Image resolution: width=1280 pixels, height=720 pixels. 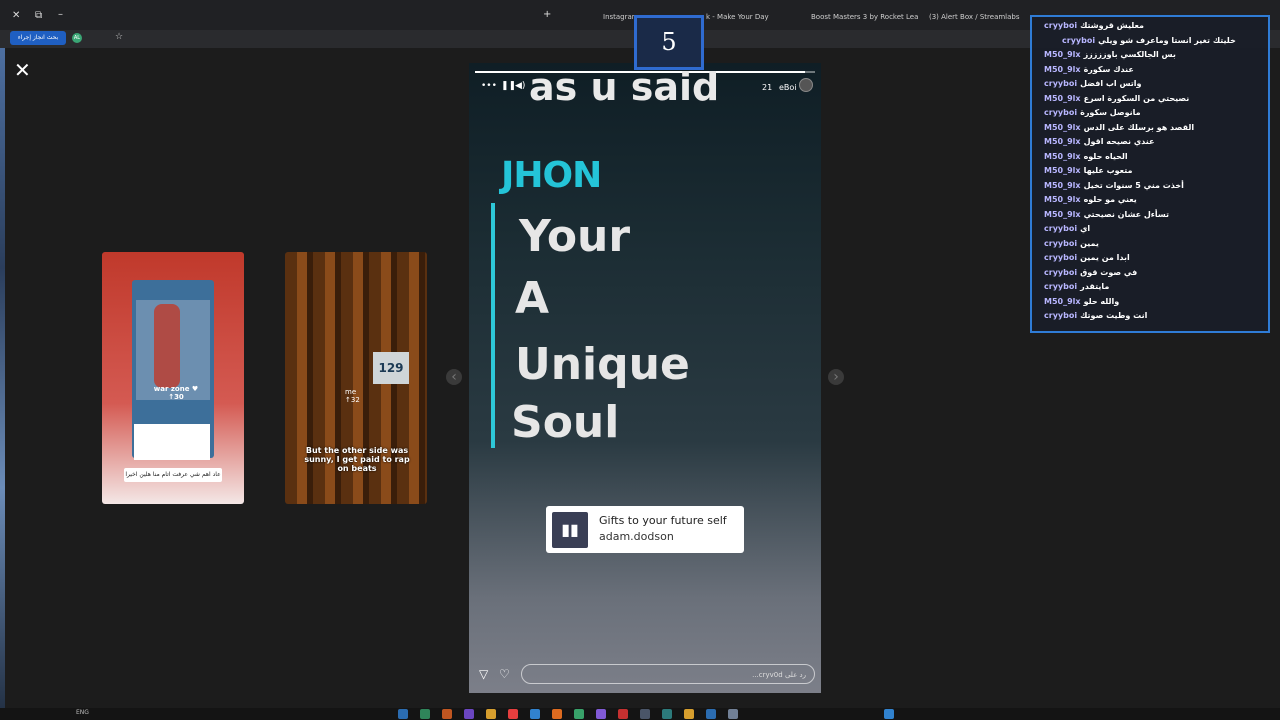 I want to click on account-avatar: AL, so click(x=77, y=38).